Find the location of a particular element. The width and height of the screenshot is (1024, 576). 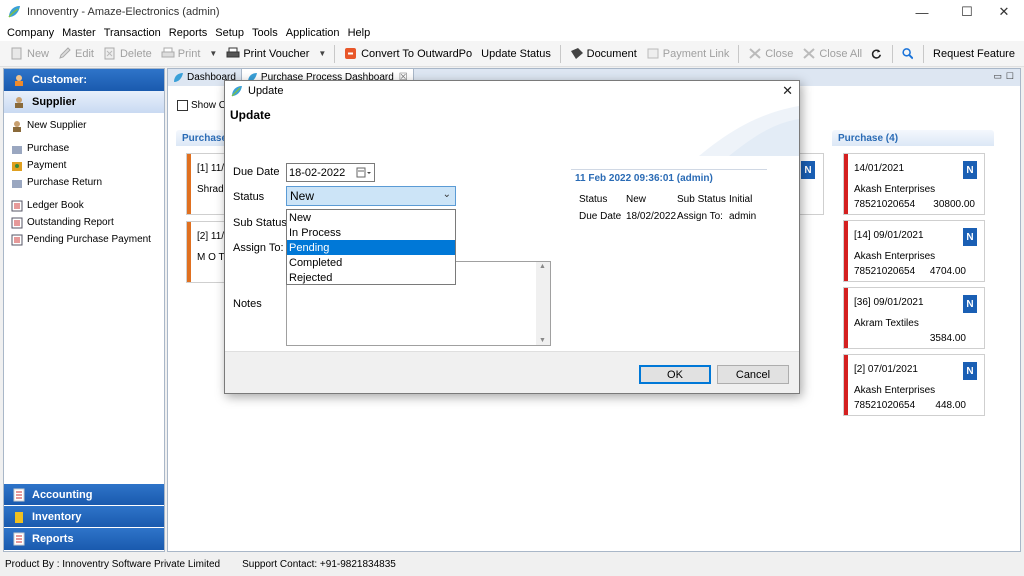

menu-setup: Setup is located at coordinates (229, 33).